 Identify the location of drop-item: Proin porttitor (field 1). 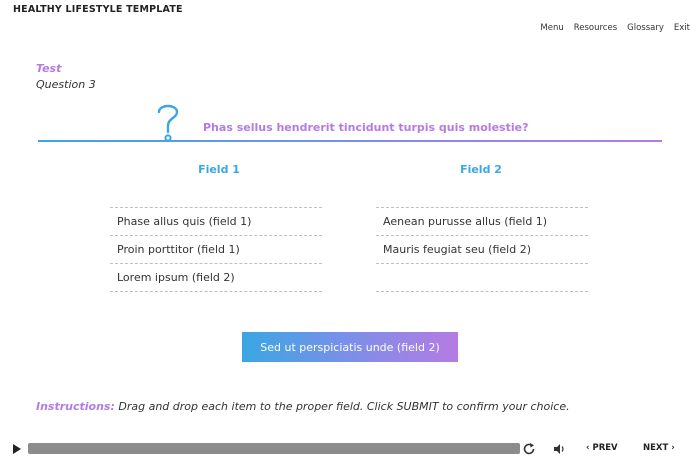
(216, 250).